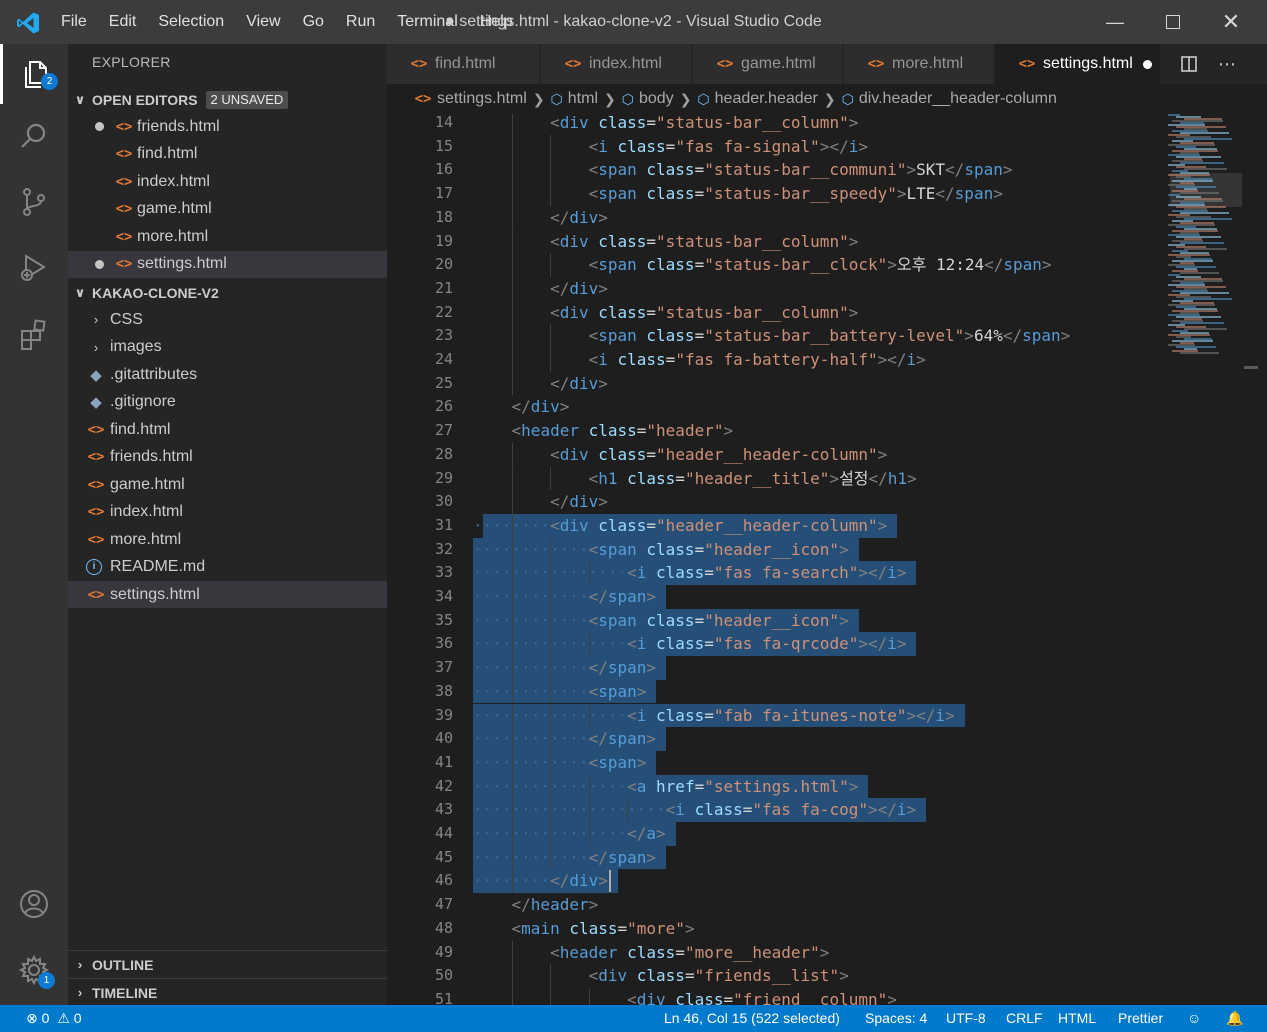  What do you see at coordinates (74, 22) in the screenshot?
I see `menu-file: File` at bounding box center [74, 22].